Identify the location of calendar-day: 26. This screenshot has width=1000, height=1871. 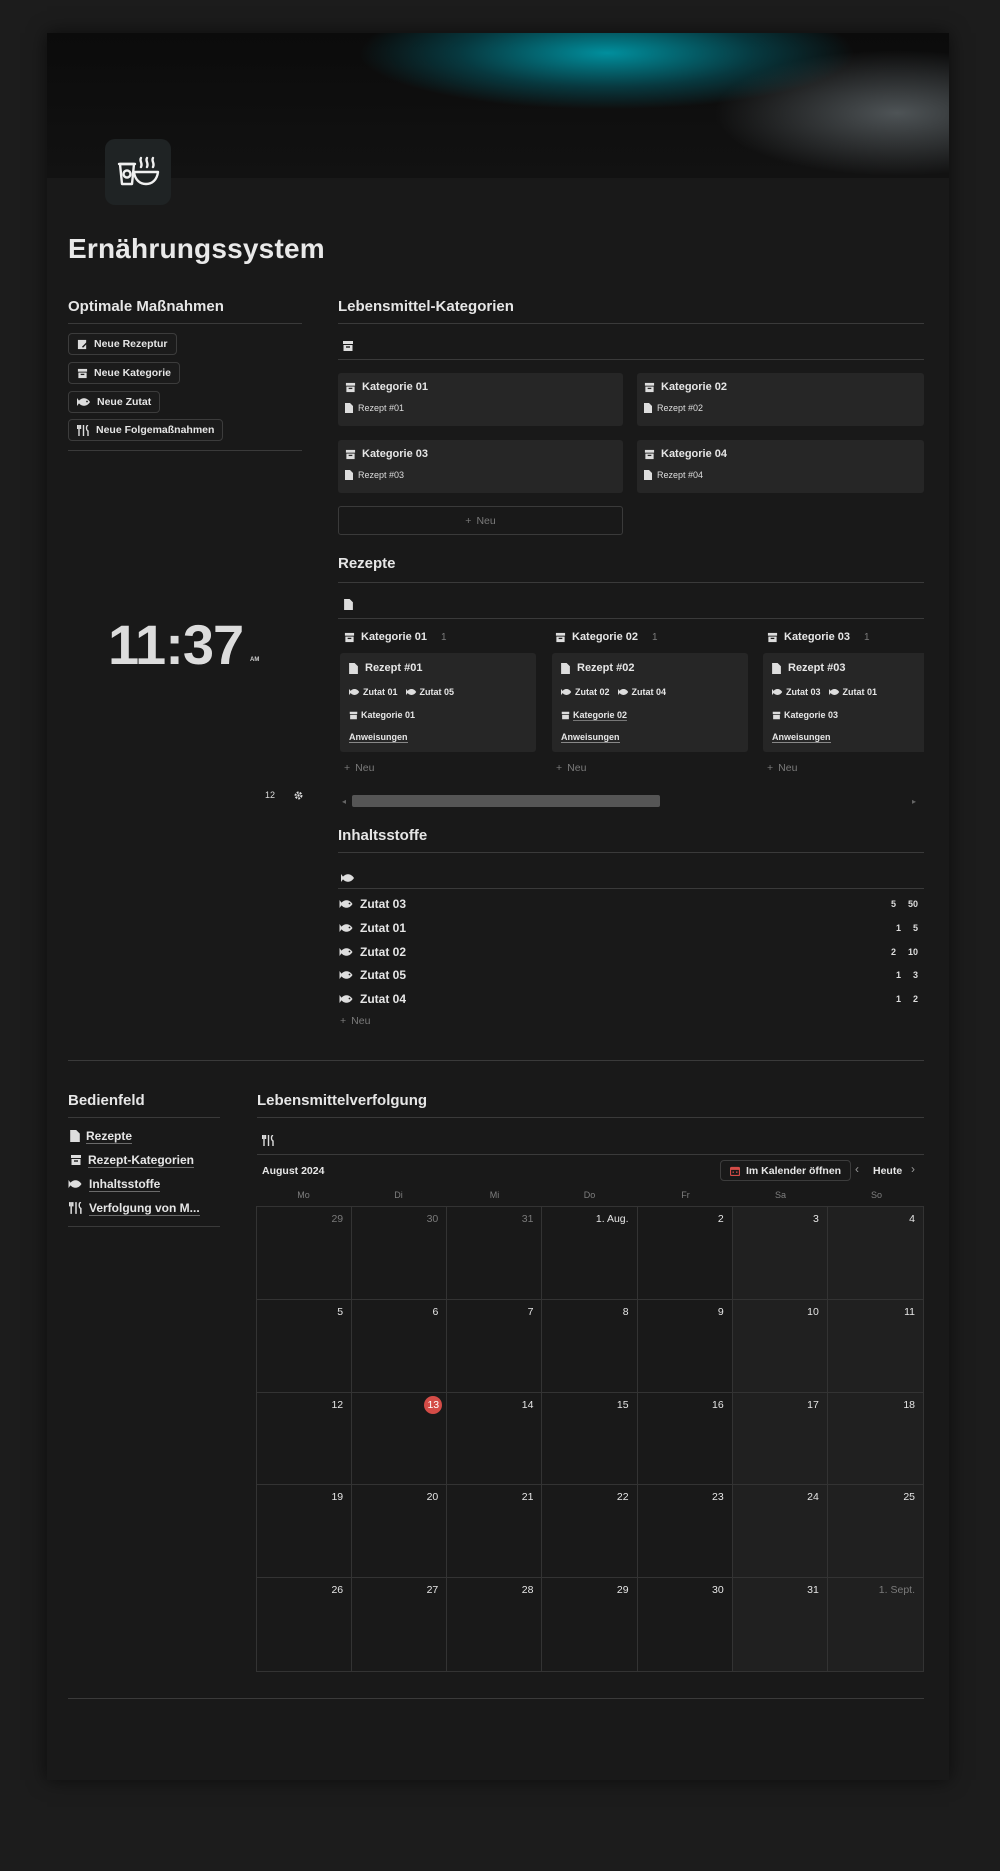
(305, 1624).